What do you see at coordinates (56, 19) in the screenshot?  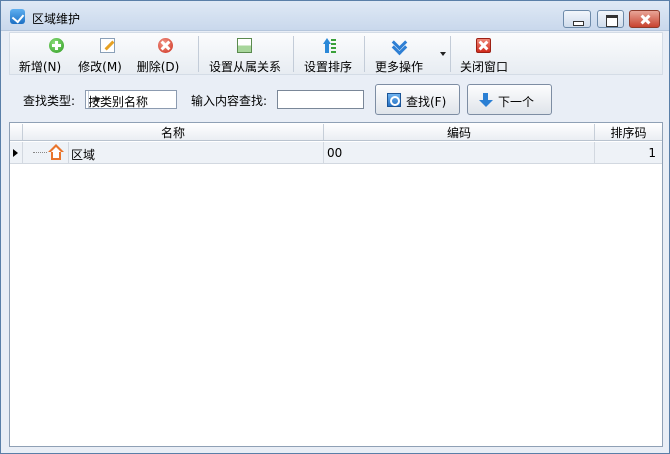 I see `window-title: 区域维护` at bounding box center [56, 19].